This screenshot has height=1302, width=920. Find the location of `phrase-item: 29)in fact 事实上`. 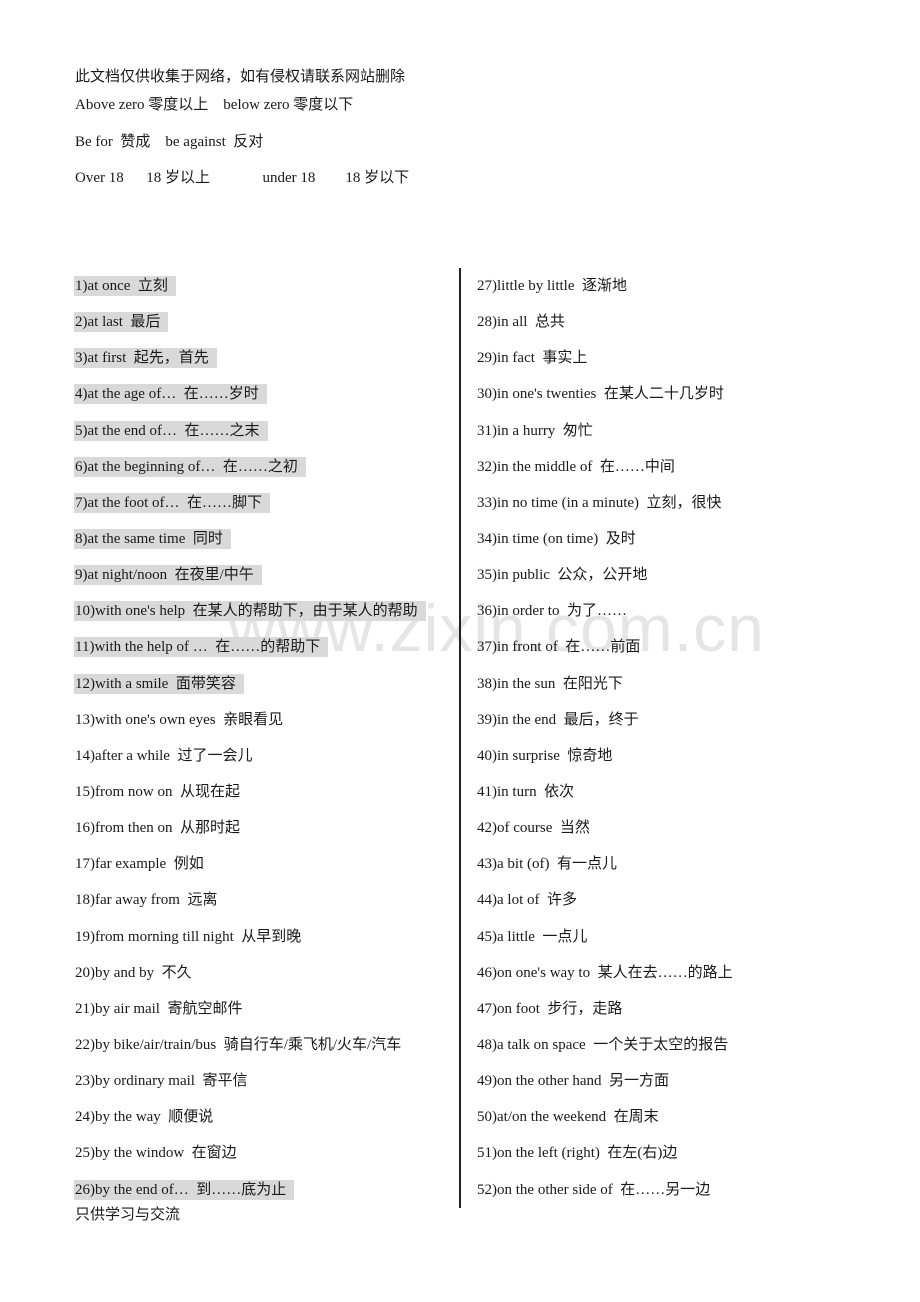

phrase-item: 29)in fact 事实上 is located at coordinates (676, 366).